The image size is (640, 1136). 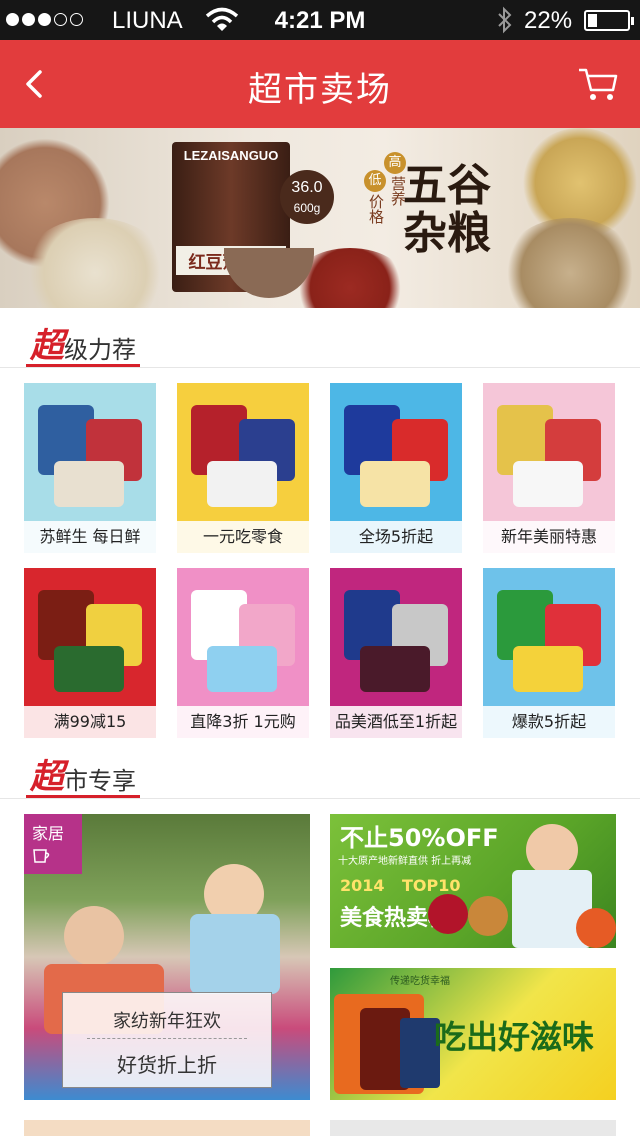 I want to click on page-title: 超市卖场, so click(x=320, y=90).